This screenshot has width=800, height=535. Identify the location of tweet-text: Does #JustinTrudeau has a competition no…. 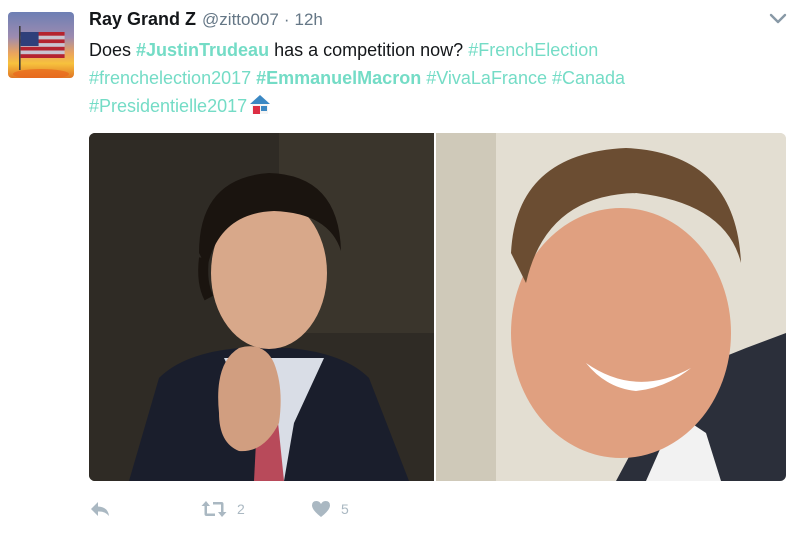
(429, 78).